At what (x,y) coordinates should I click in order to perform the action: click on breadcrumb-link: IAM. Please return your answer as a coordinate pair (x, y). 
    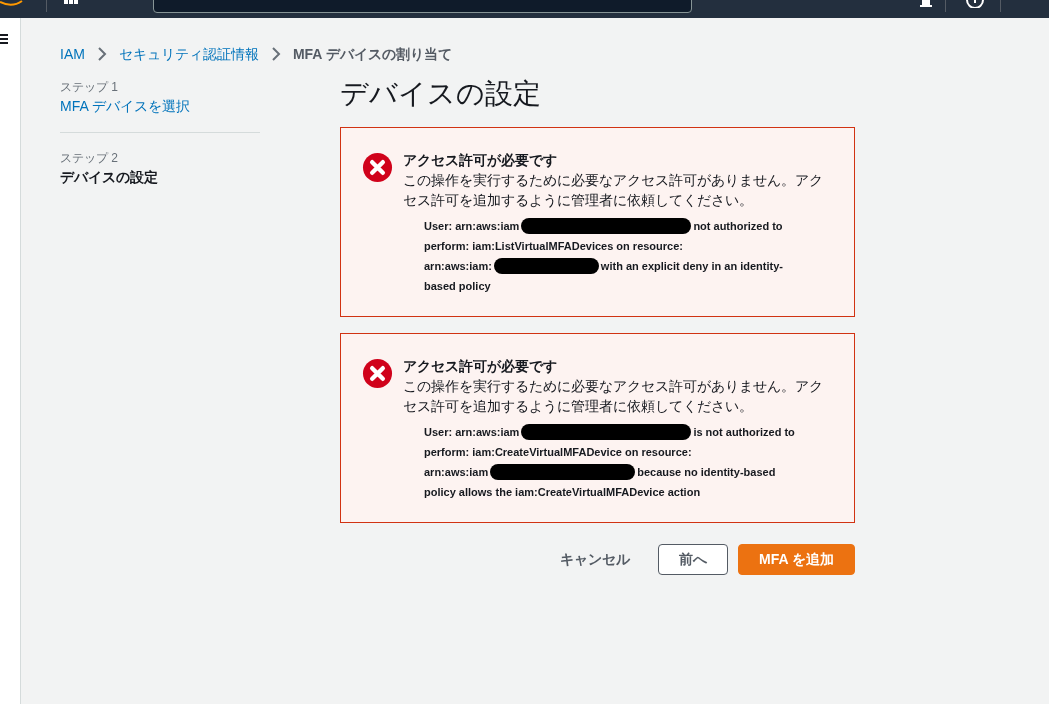
    Looking at the image, I should click on (72, 54).